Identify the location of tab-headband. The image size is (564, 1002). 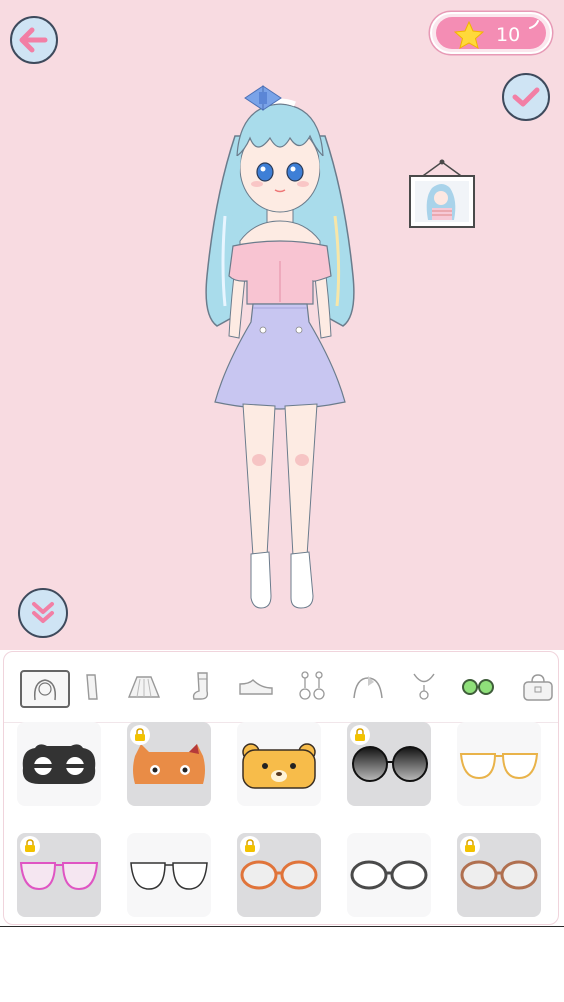
(368, 687).